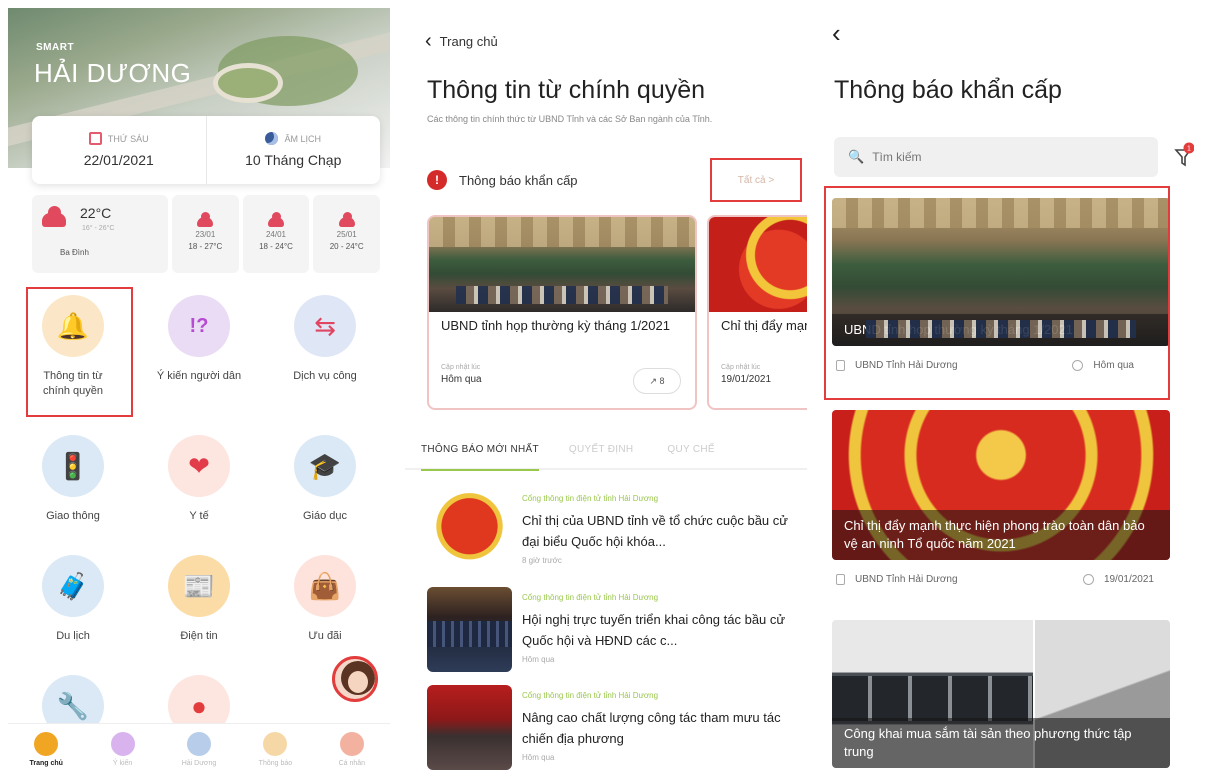 Image resolution: width=1209 pixels, height=775 pixels. What do you see at coordinates (1184, 155) in the screenshot?
I see `filter-icon: 1` at bounding box center [1184, 155].